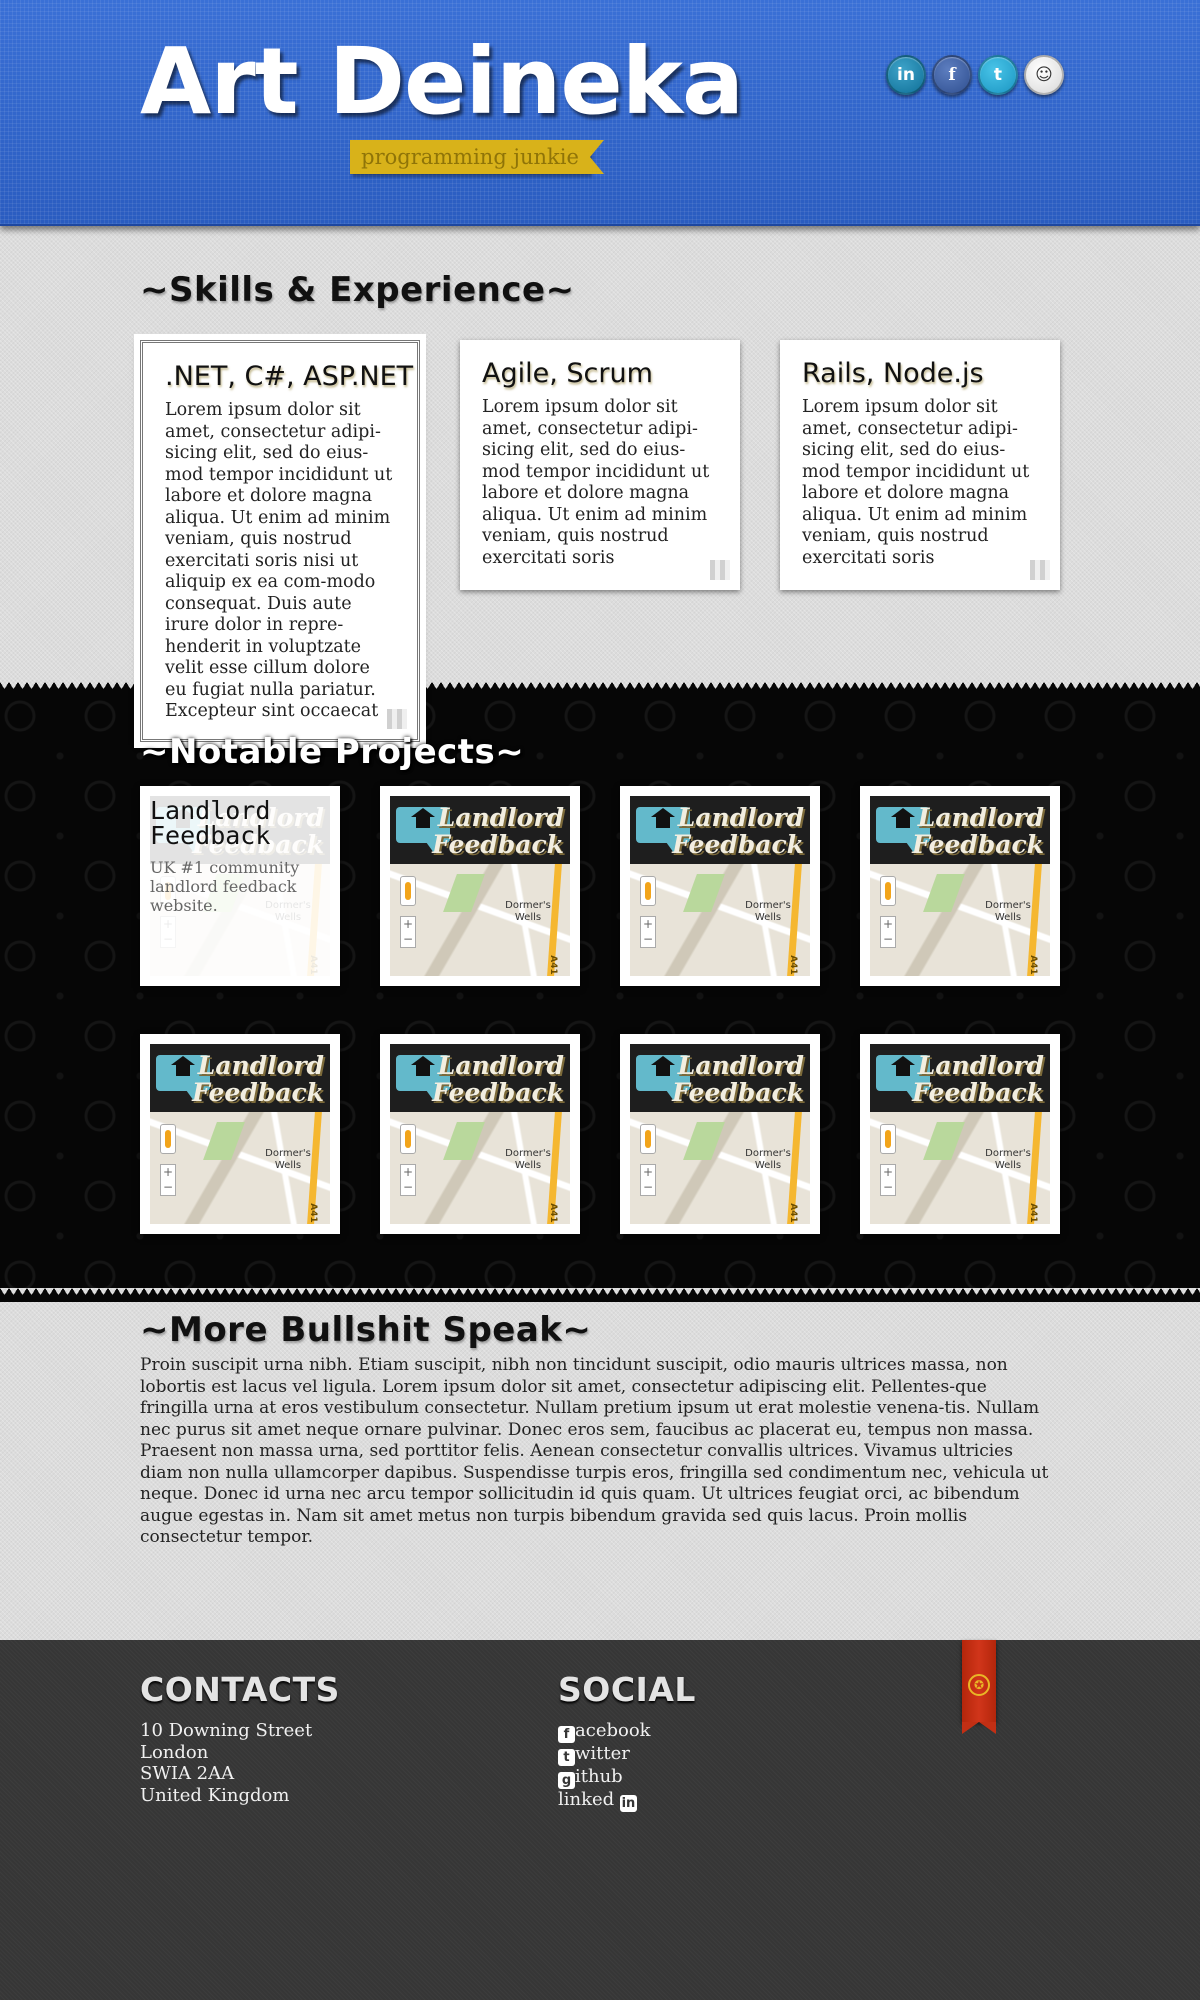 This screenshot has width=1200, height=2000. Describe the element at coordinates (604, 1754) in the screenshot. I see `twitter-link: t witter` at that location.